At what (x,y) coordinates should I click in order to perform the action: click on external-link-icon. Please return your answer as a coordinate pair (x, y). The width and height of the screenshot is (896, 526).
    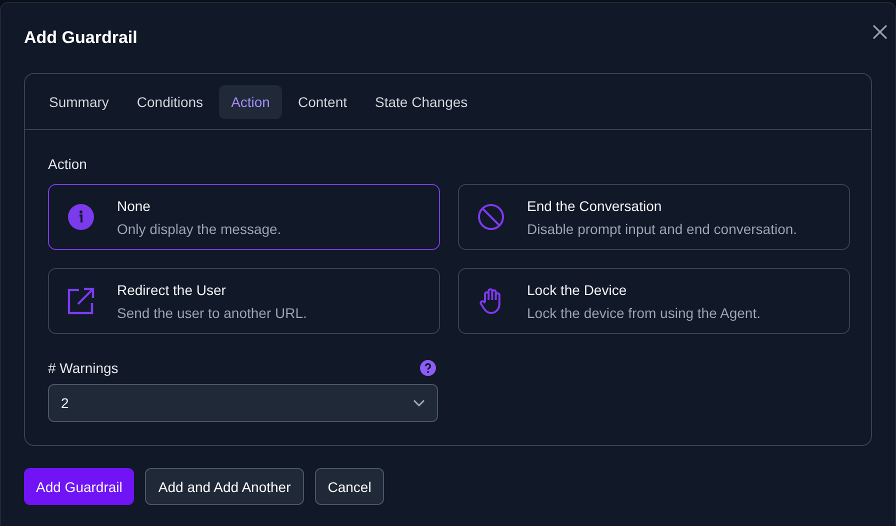
    Looking at the image, I should click on (81, 301).